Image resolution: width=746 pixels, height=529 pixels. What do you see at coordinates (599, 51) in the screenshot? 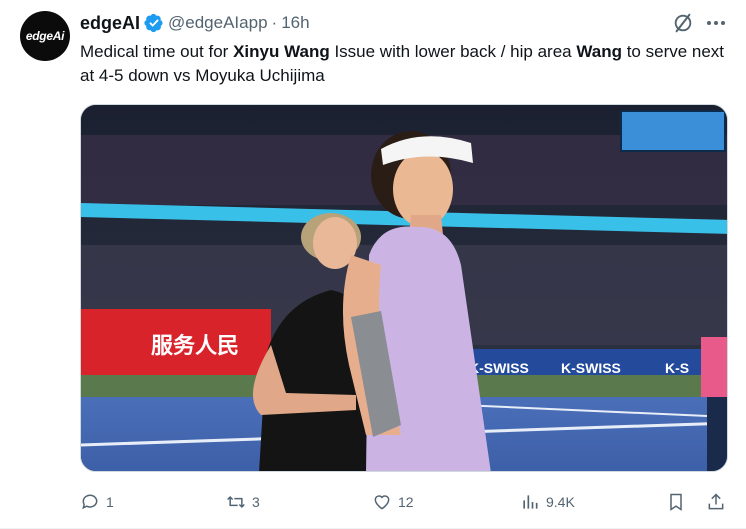
I see `tweet-text-bold: Wang` at bounding box center [599, 51].